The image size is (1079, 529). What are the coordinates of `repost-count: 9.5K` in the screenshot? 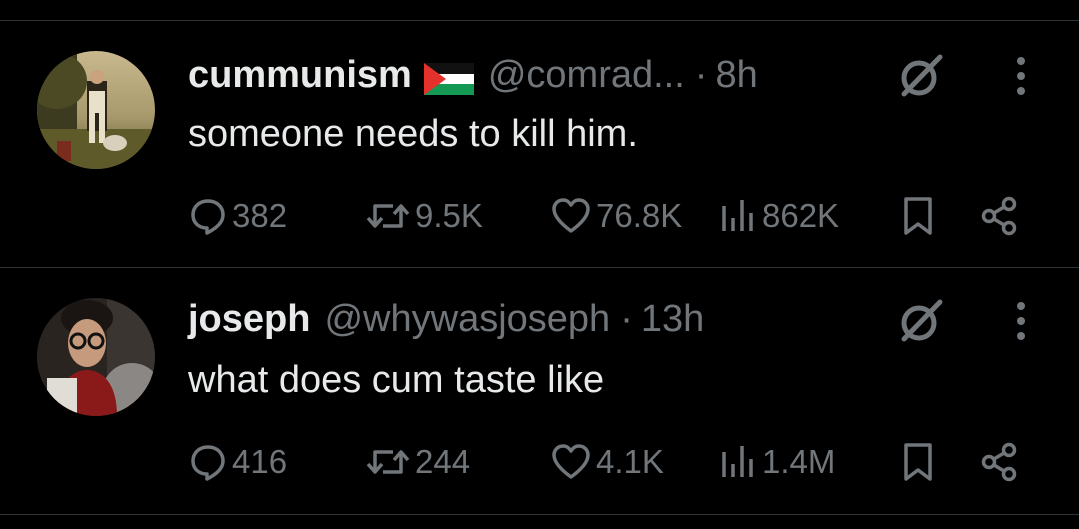 It's located at (449, 215).